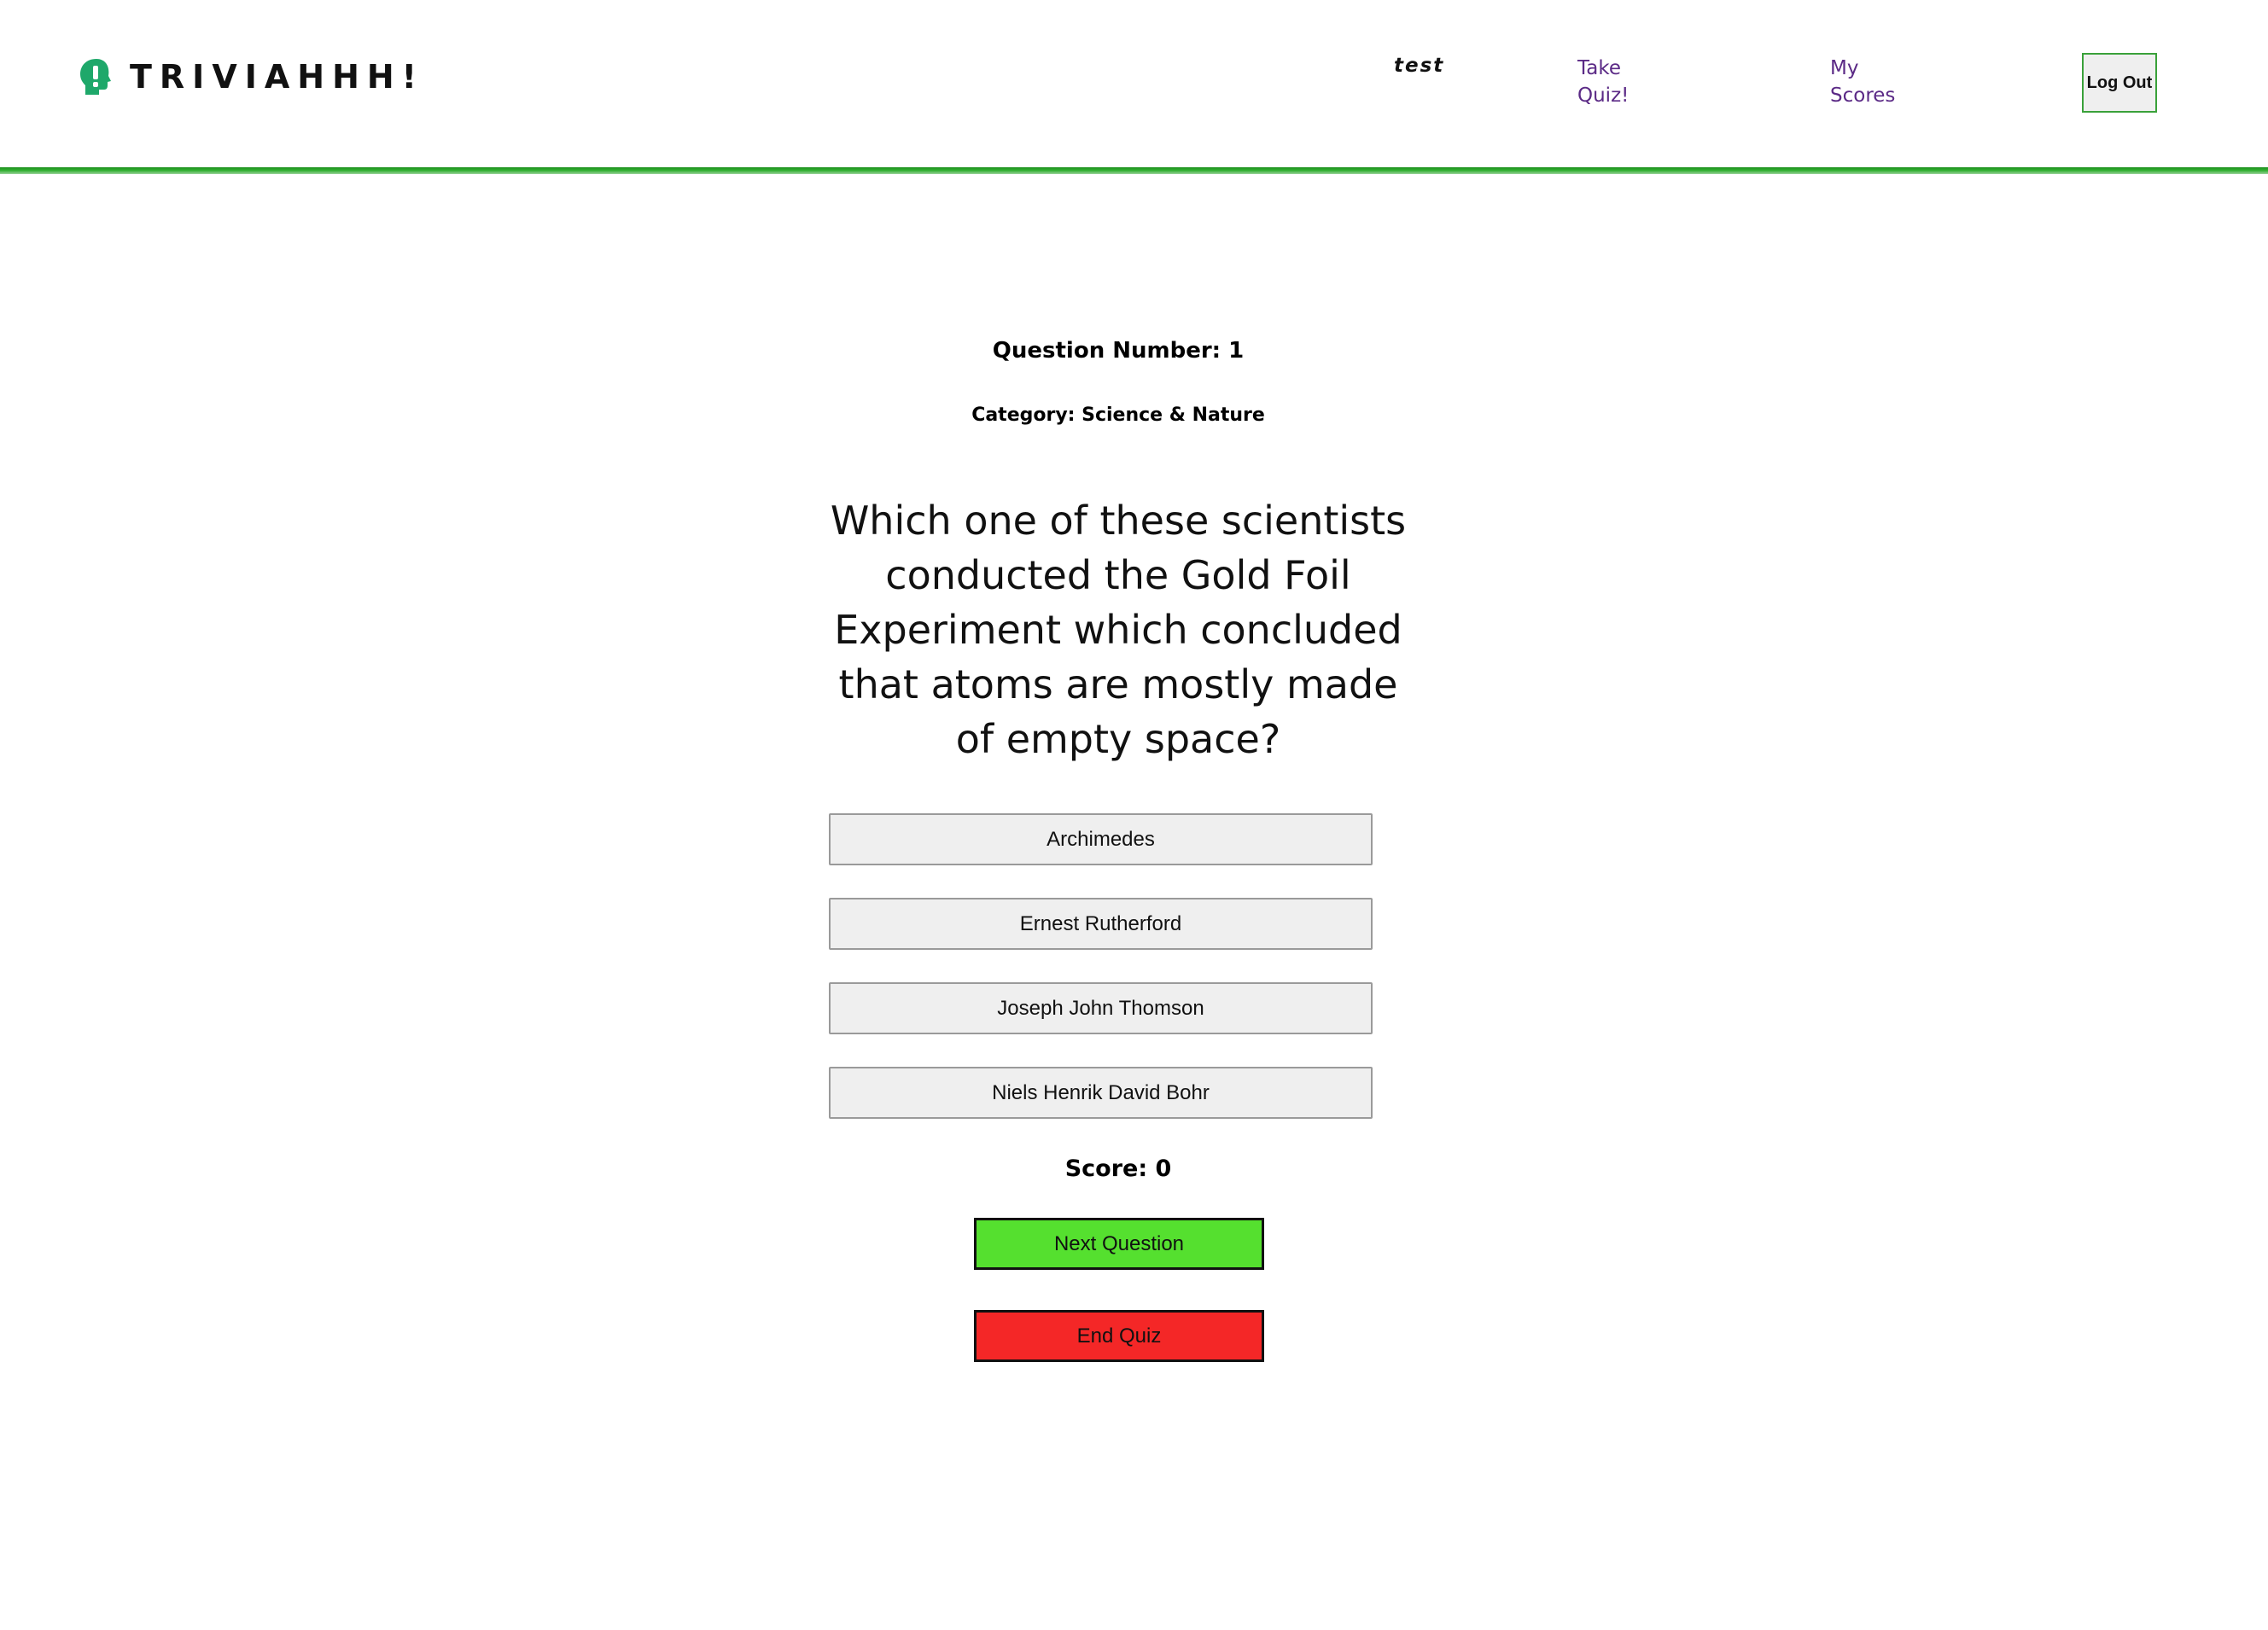 This screenshot has height=1630, width=2268. Describe the element at coordinates (1134, 170) in the screenshot. I see `header-divider` at that location.